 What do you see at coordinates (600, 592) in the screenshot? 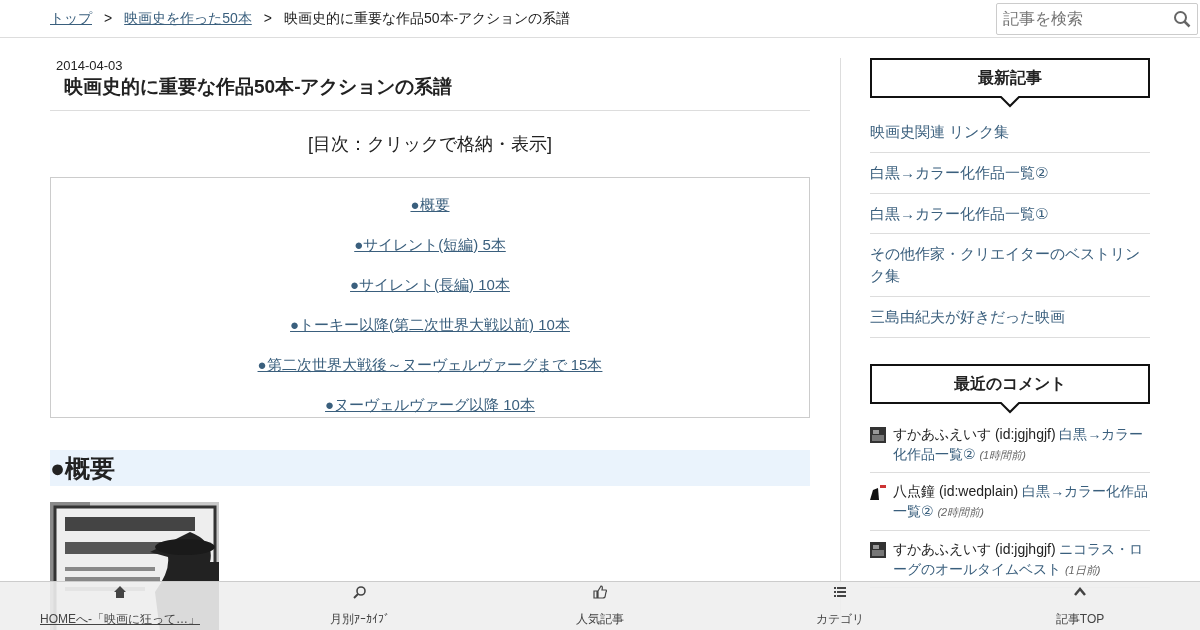
I see `thumbs-up-icon` at bounding box center [600, 592].